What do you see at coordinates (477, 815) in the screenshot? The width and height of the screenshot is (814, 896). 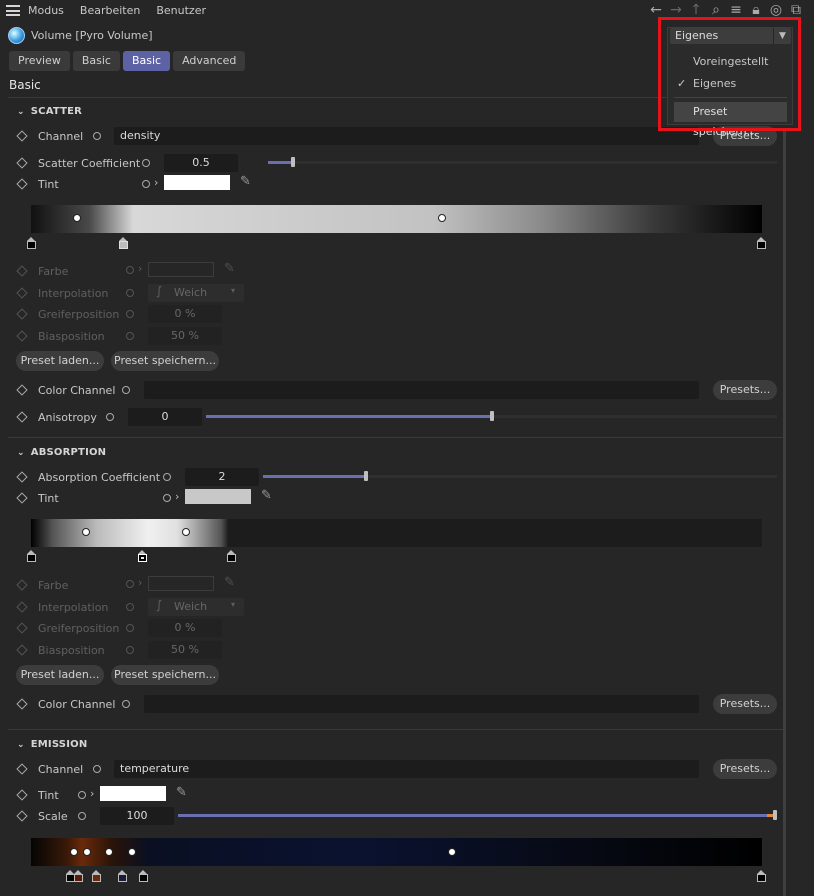 I see `emission-scale-slider` at bounding box center [477, 815].